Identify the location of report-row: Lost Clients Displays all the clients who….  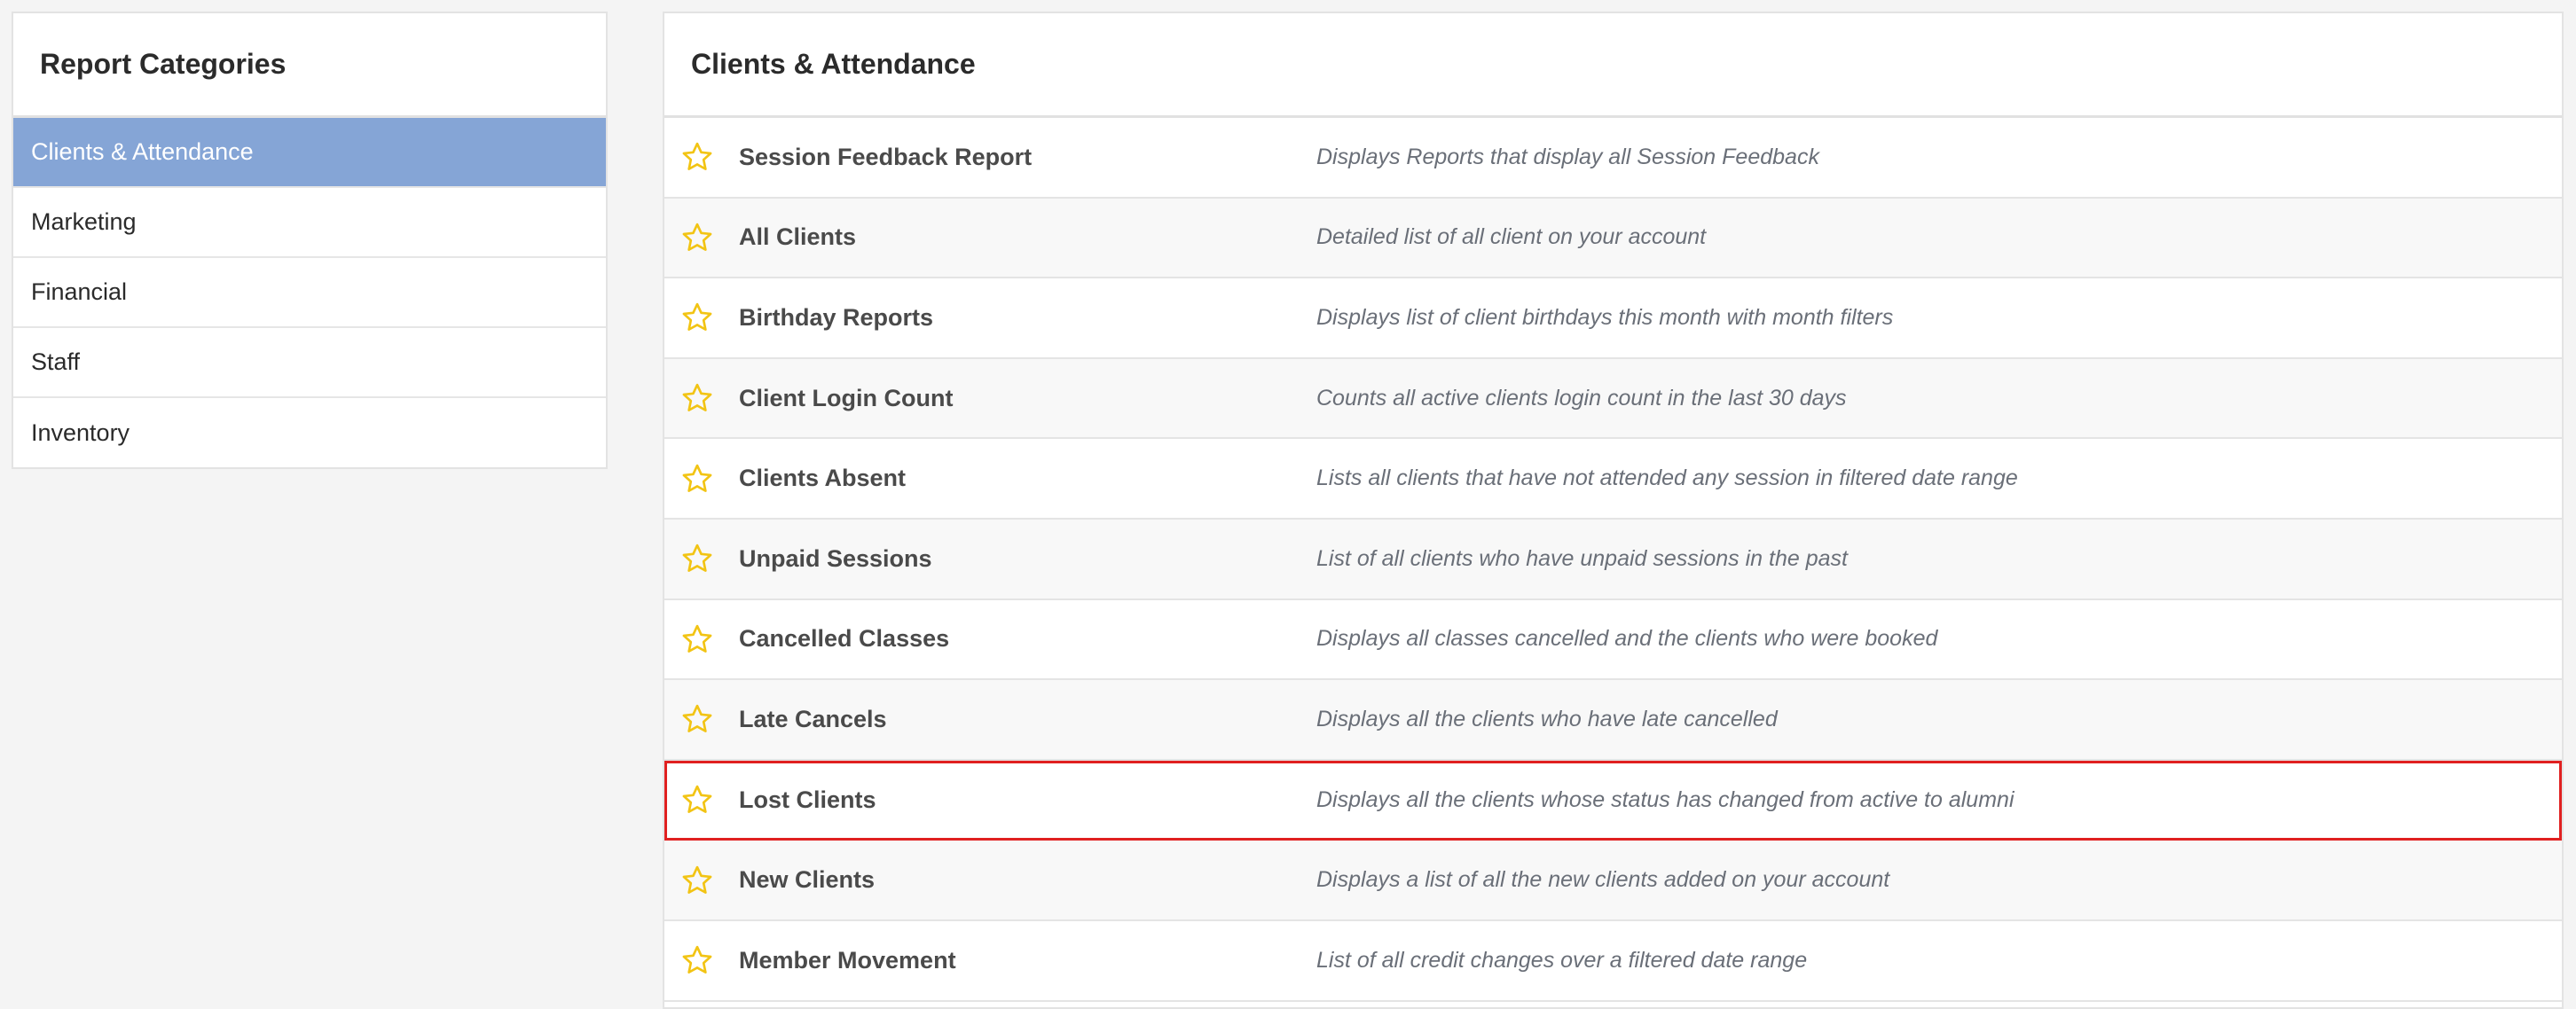
(1613, 800).